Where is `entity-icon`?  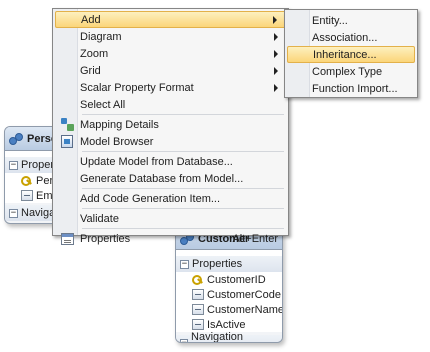
entity-icon is located at coordinates (16, 138).